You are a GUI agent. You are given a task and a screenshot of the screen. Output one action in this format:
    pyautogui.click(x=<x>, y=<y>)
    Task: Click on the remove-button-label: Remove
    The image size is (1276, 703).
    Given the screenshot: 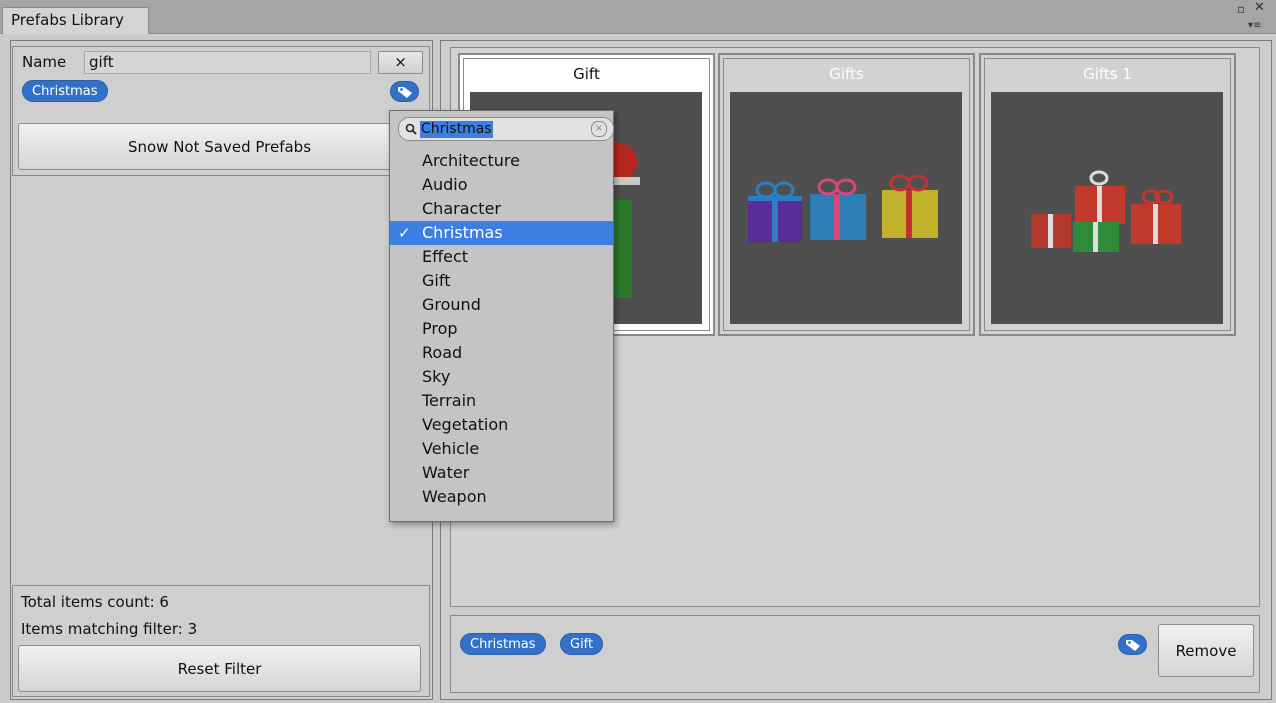 What is the action you would take?
    pyautogui.click(x=1206, y=650)
    